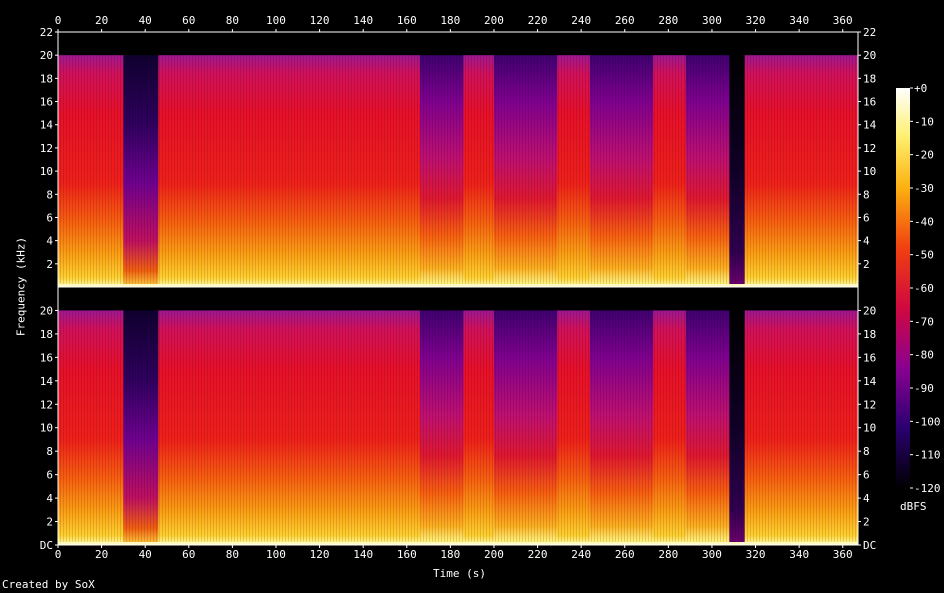 The width and height of the screenshot is (944, 593). Describe the element at coordinates (924, 321) in the screenshot. I see `colorbar-tick-label: -70` at that location.